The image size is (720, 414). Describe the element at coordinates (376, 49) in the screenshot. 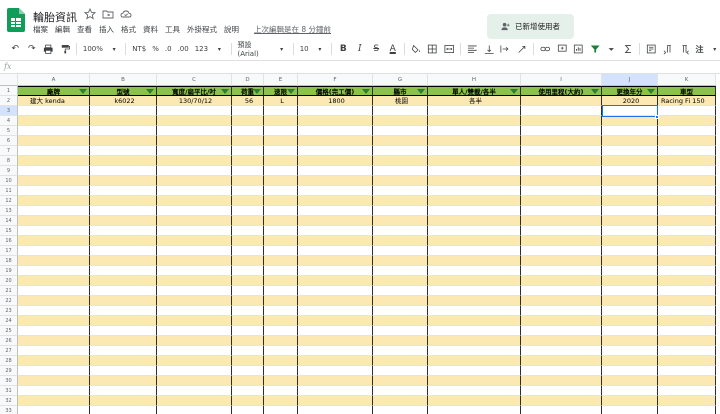

I see `strikethrough-button: S` at that location.